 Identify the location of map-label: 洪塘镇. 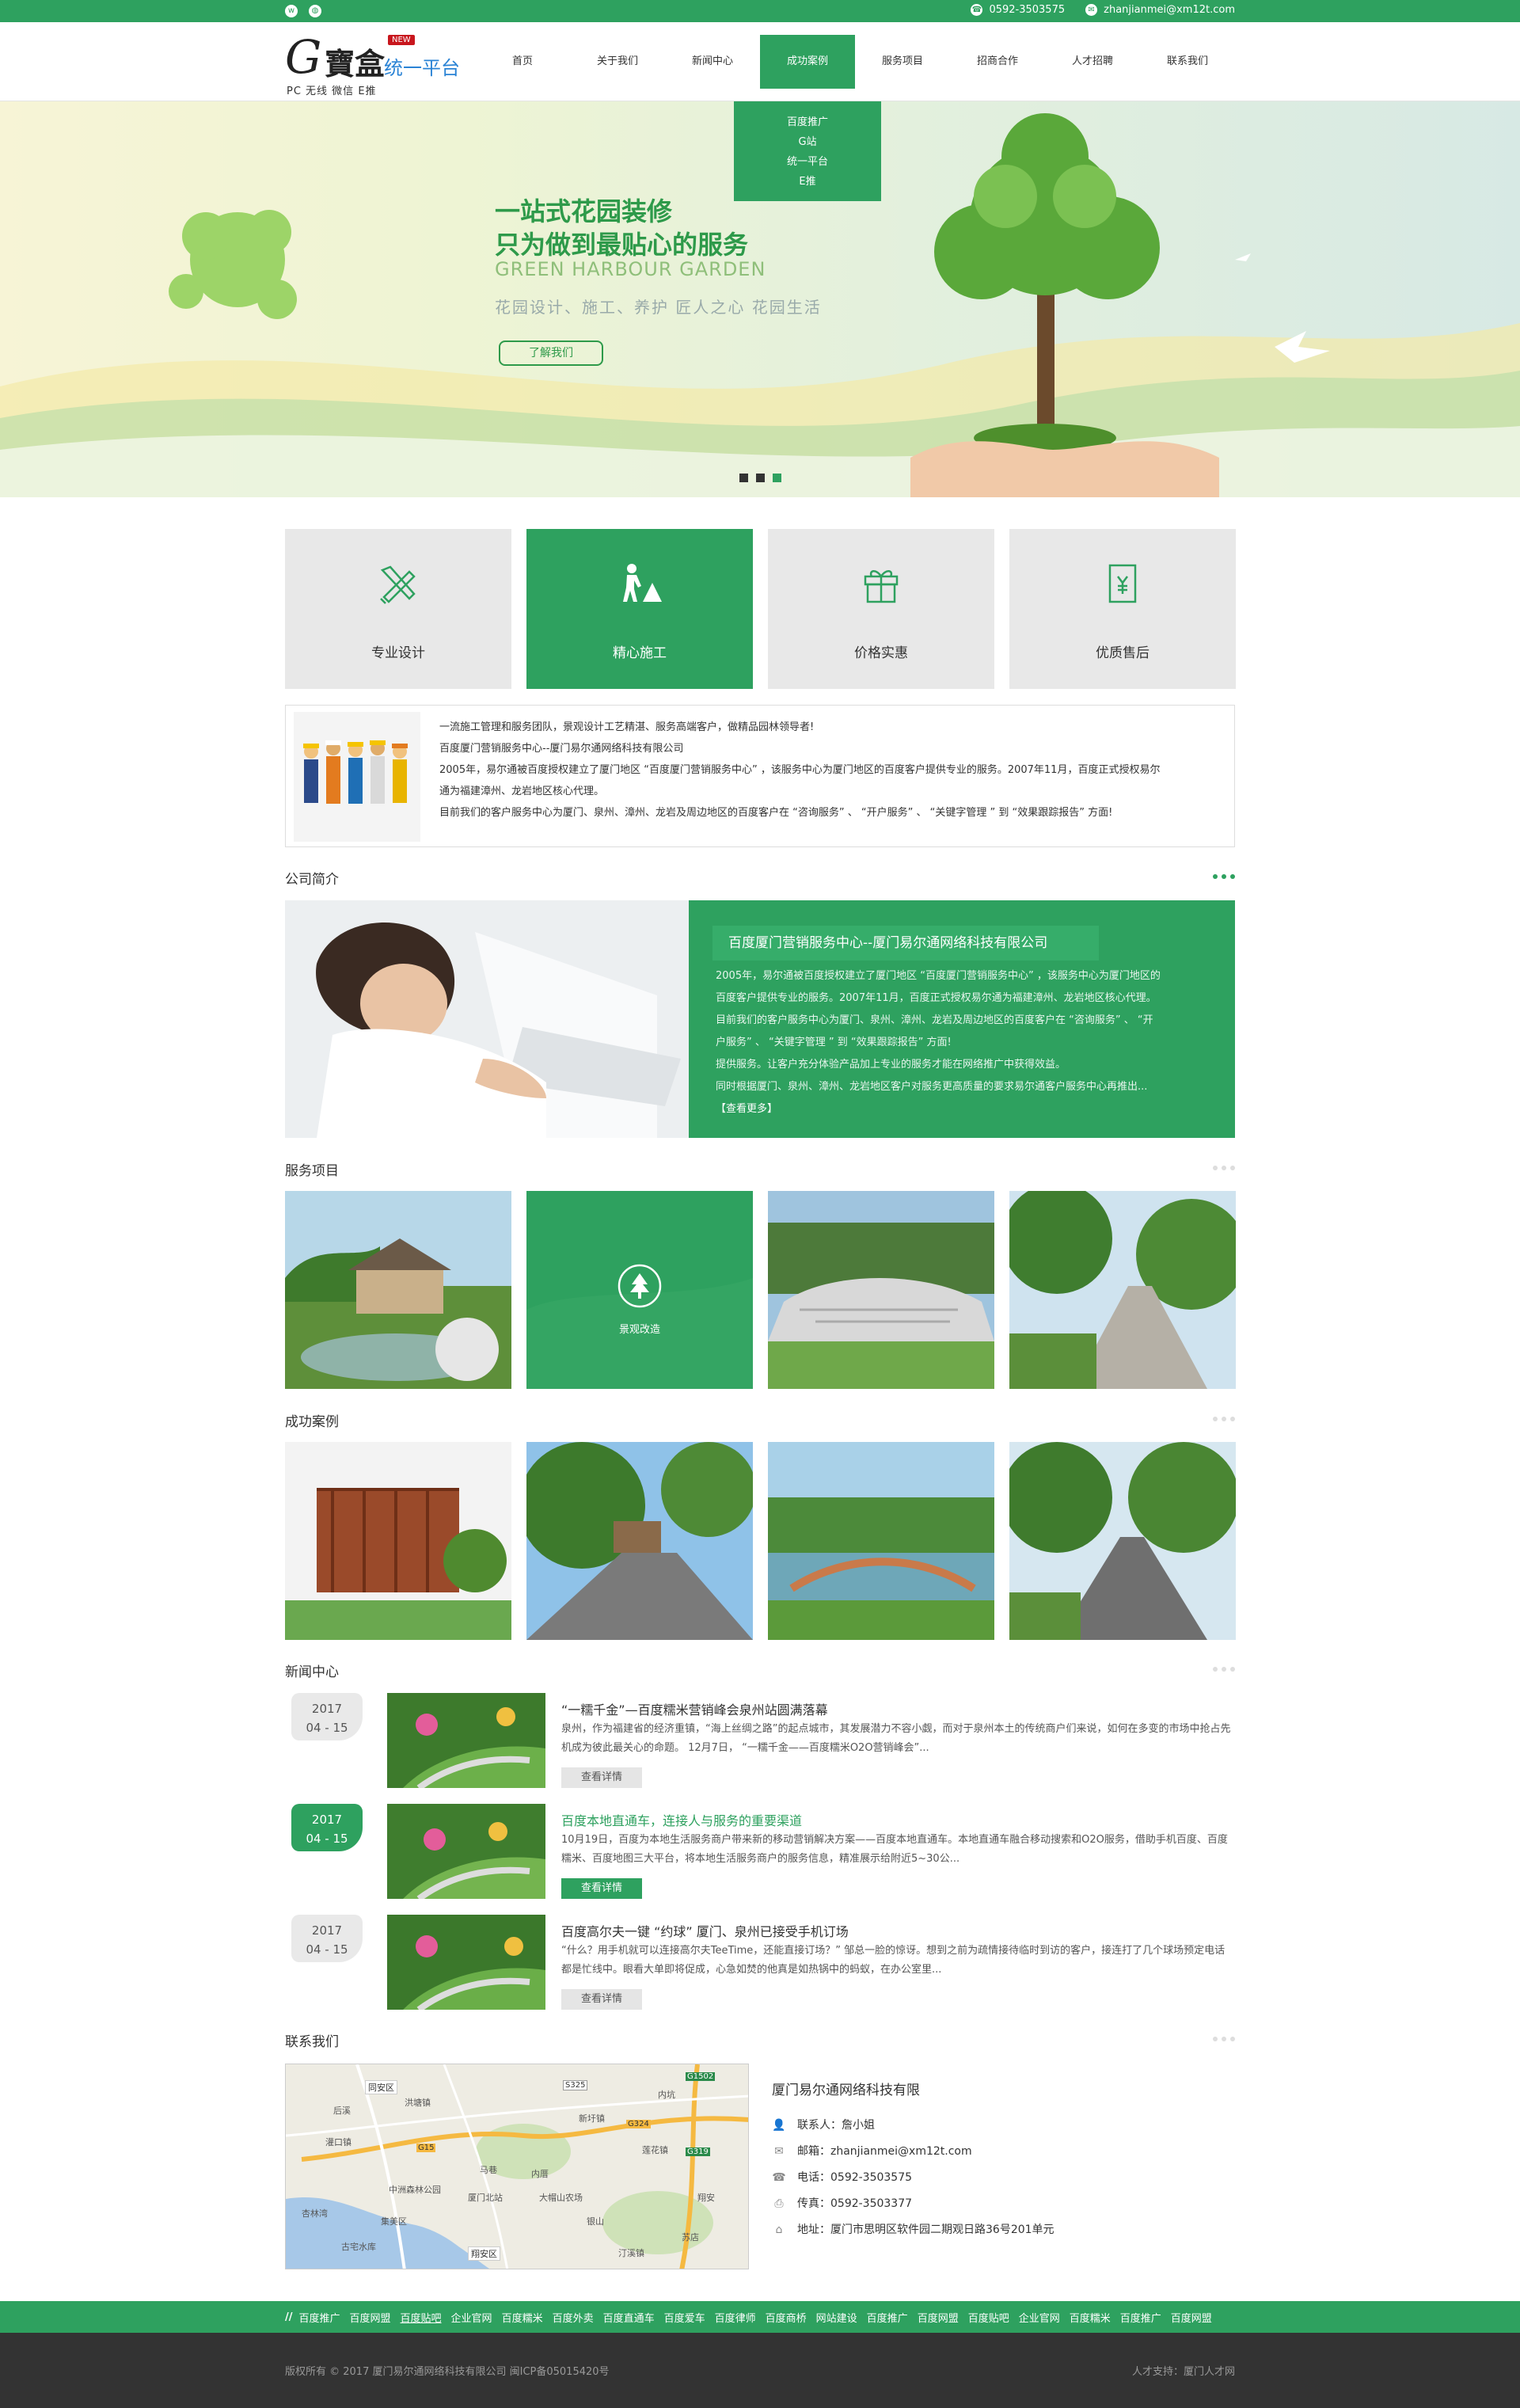
(418, 2103).